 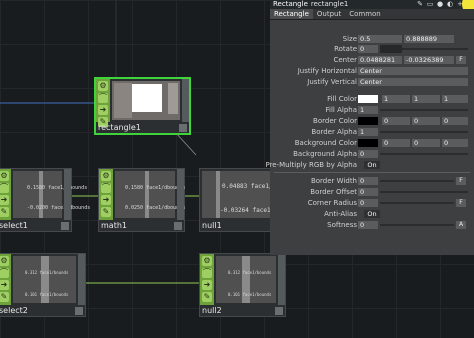 What do you see at coordinates (372, 165) in the screenshot?
I see `premultiply-toggle: On` at bounding box center [372, 165].